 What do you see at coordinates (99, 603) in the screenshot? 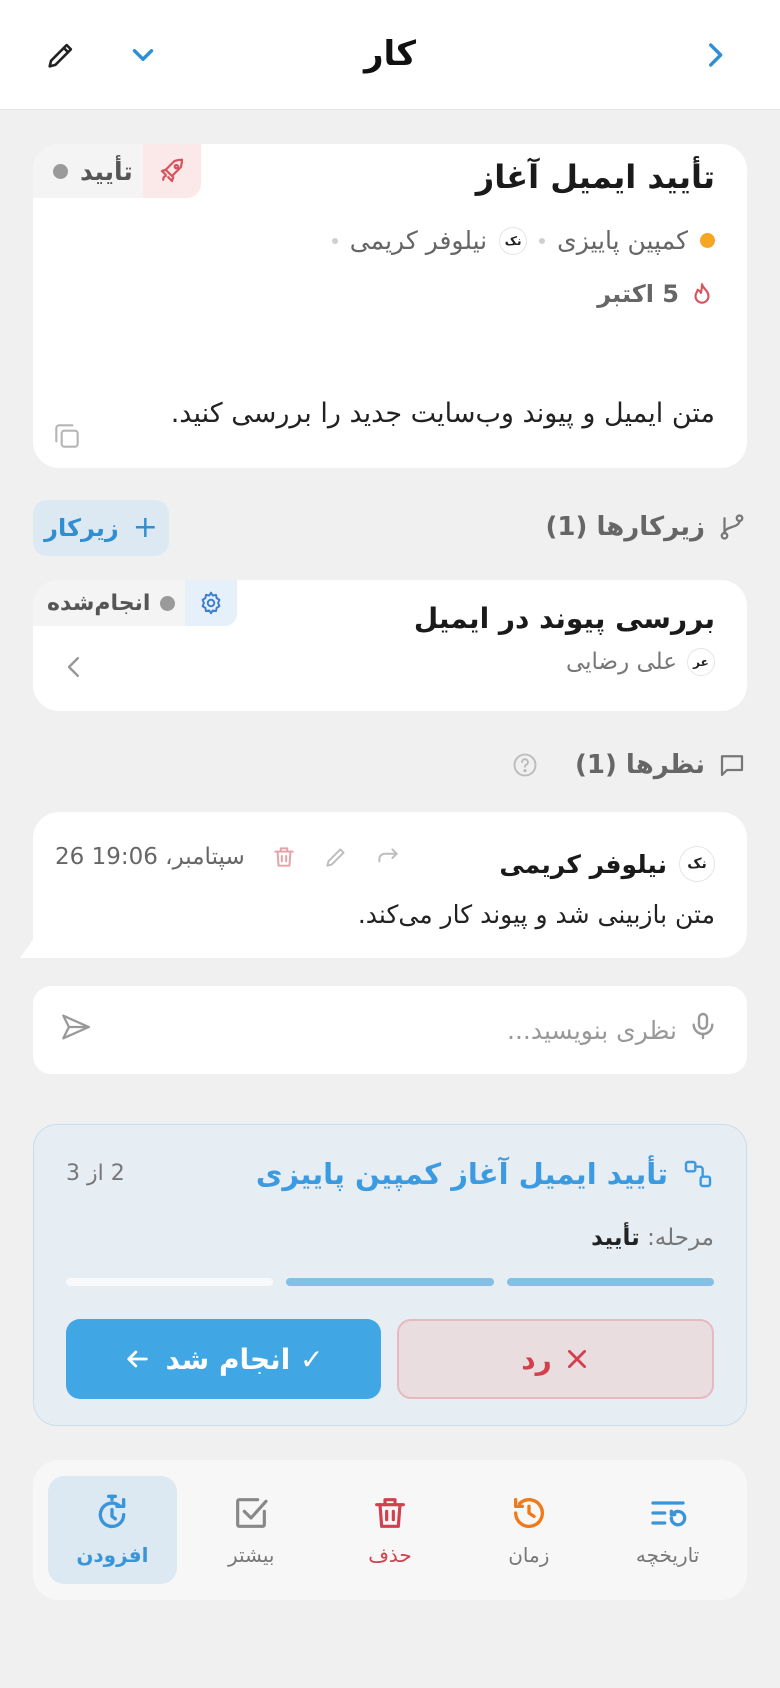
I see `subtask-status-text: انجام‌شده` at bounding box center [99, 603].